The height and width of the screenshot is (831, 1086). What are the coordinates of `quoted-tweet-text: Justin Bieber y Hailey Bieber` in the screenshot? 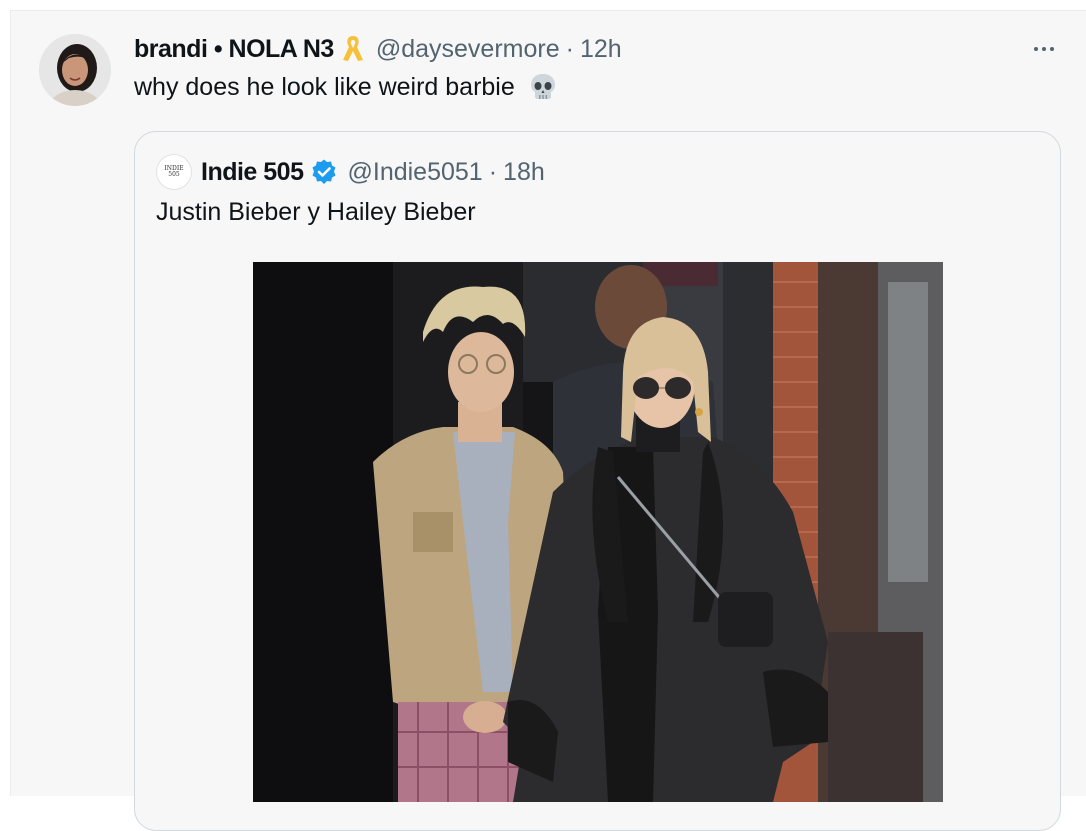 It's located at (316, 212).